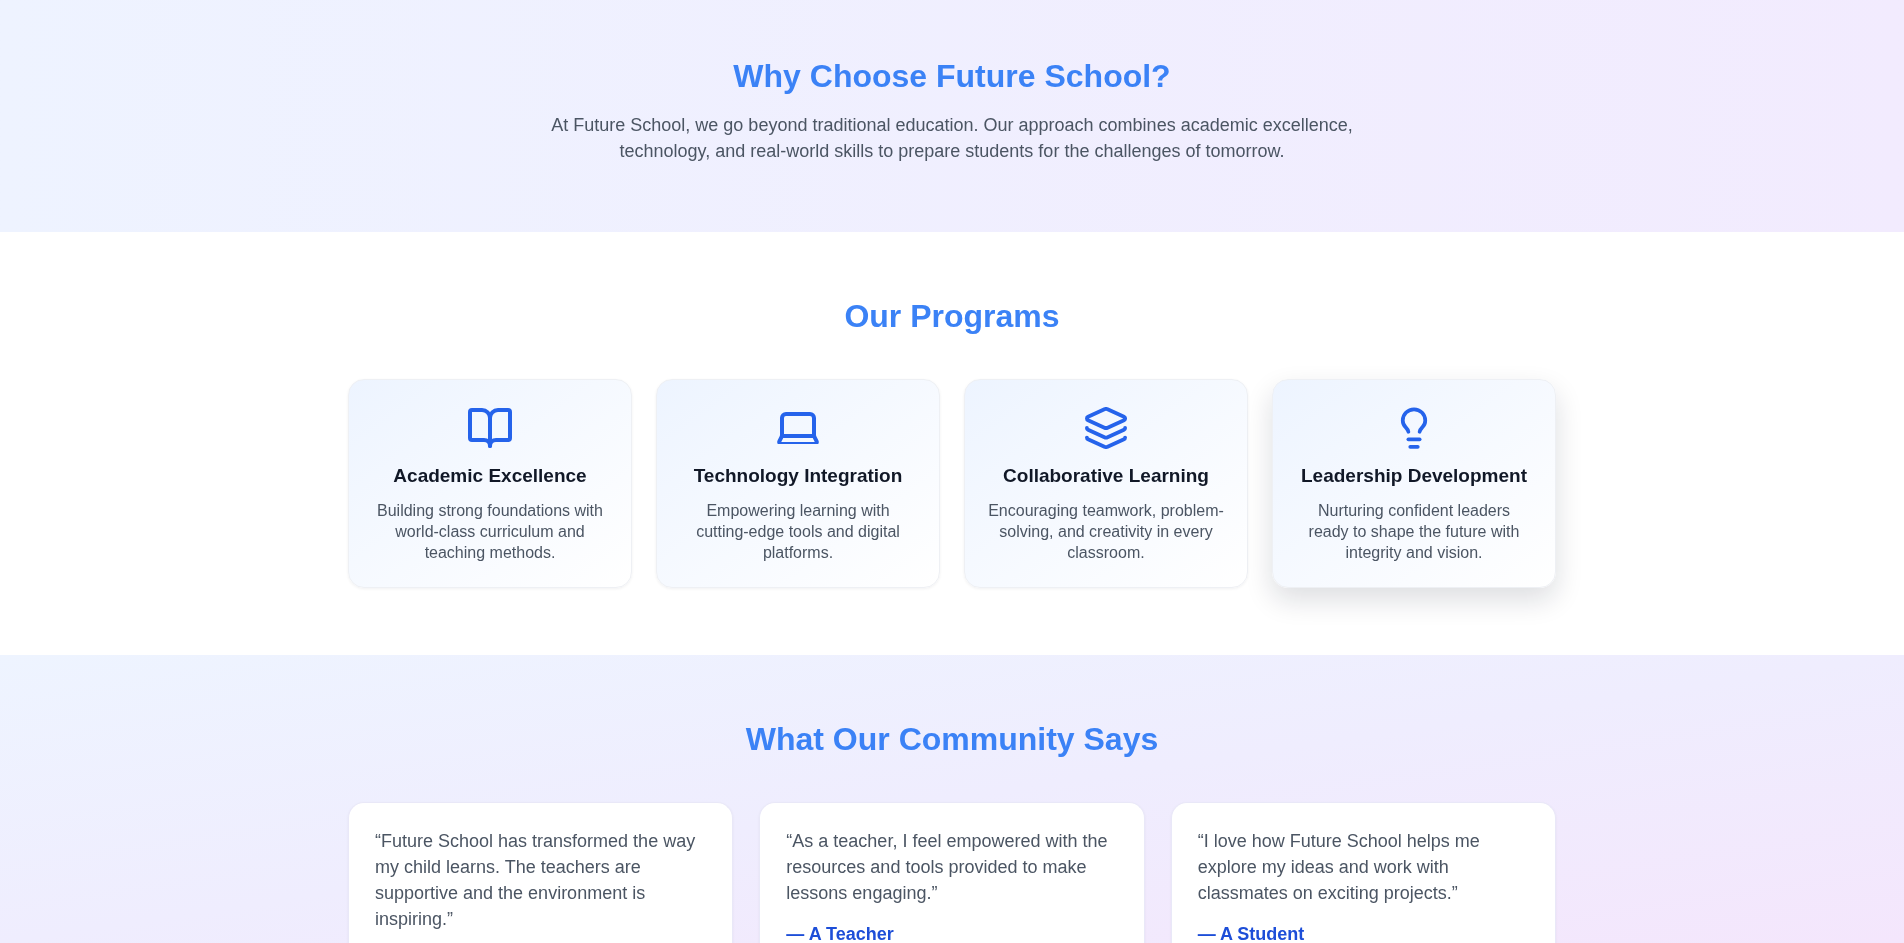 The image size is (1904, 943). What do you see at coordinates (1106, 532) in the screenshot?
I see `card-description: Encouraging teamwork, problem-solving, and creativity in every classroom.` at bounding box center [1106, 532].